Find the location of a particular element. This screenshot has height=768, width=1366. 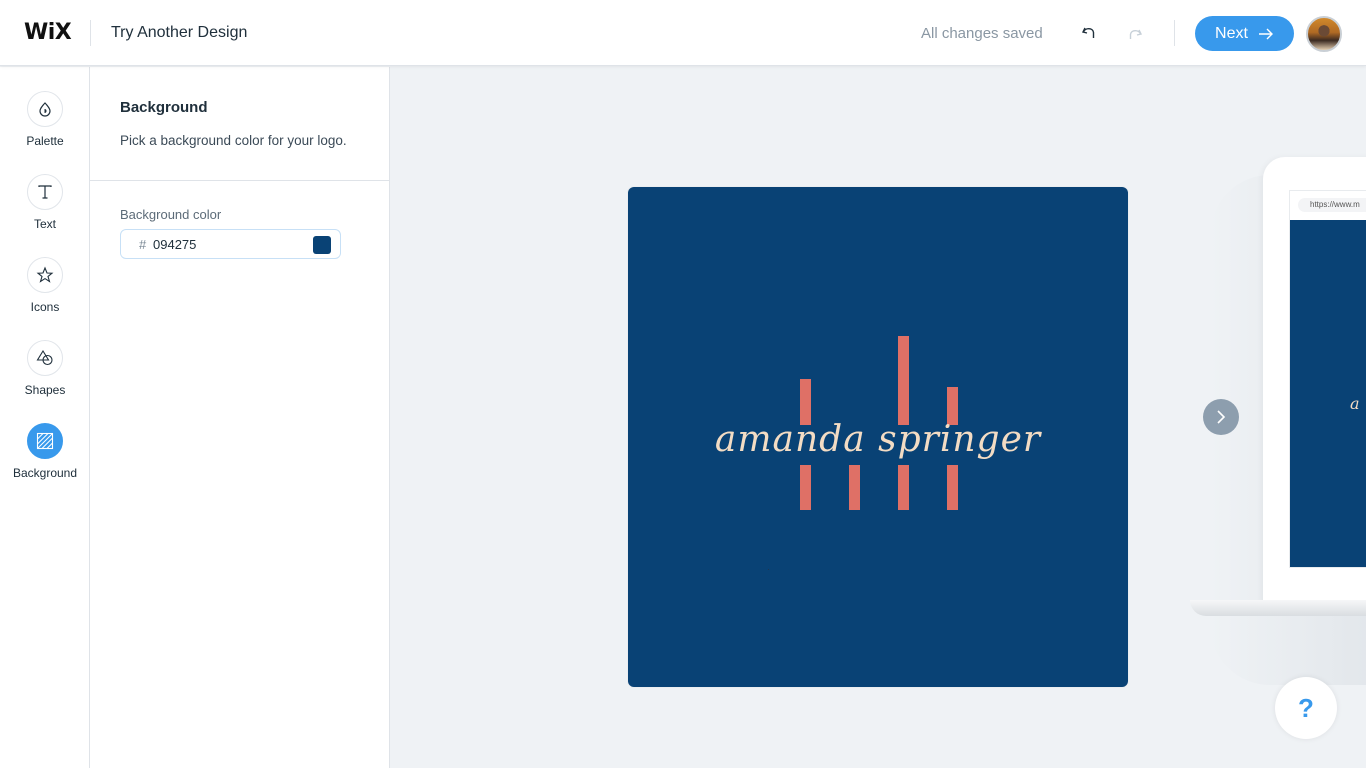

next-mockup-button is located at coordinates (1221, 417).